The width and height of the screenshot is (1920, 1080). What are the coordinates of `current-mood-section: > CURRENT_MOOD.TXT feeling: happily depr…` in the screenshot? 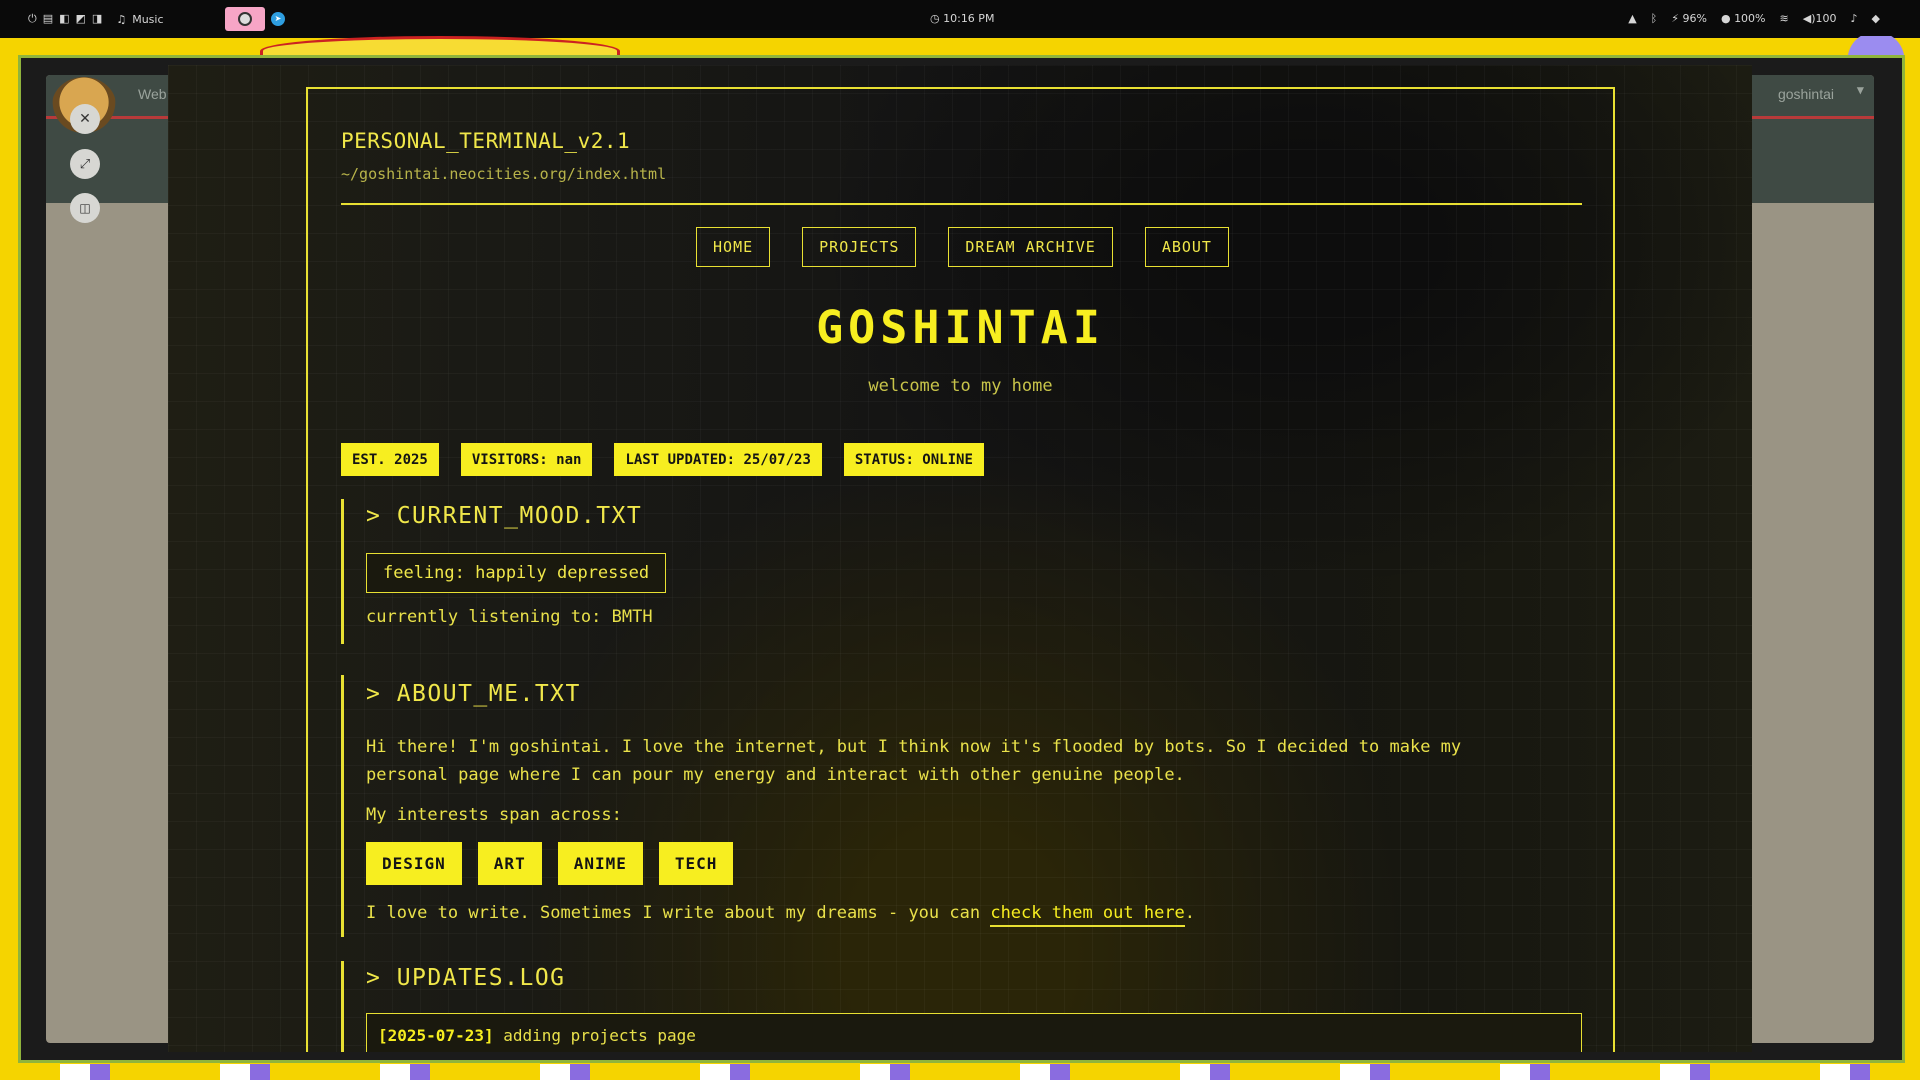 It's located at (961, 571).